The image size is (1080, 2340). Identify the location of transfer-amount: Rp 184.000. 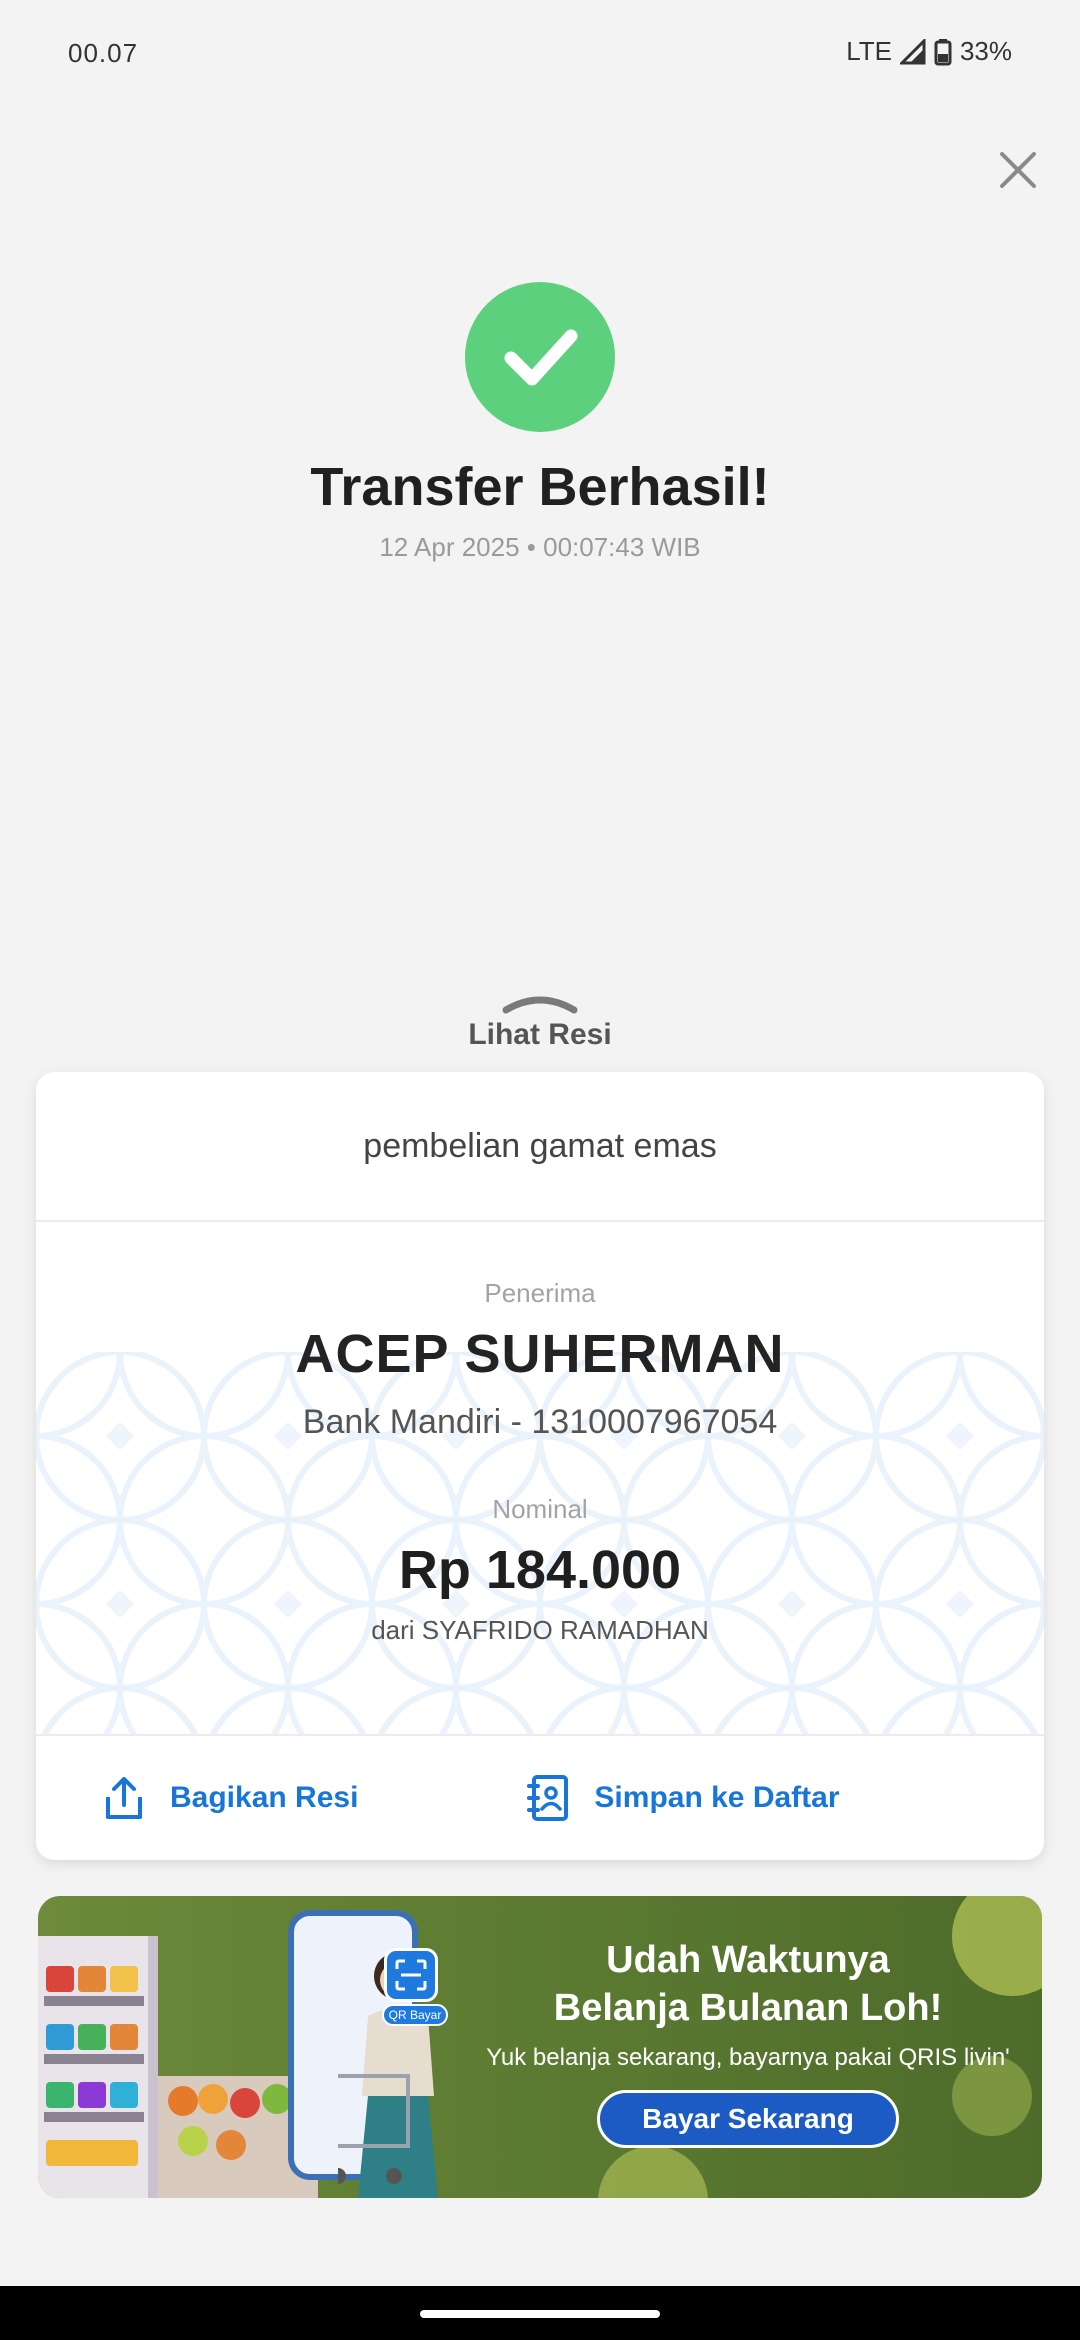
(540, 1570).